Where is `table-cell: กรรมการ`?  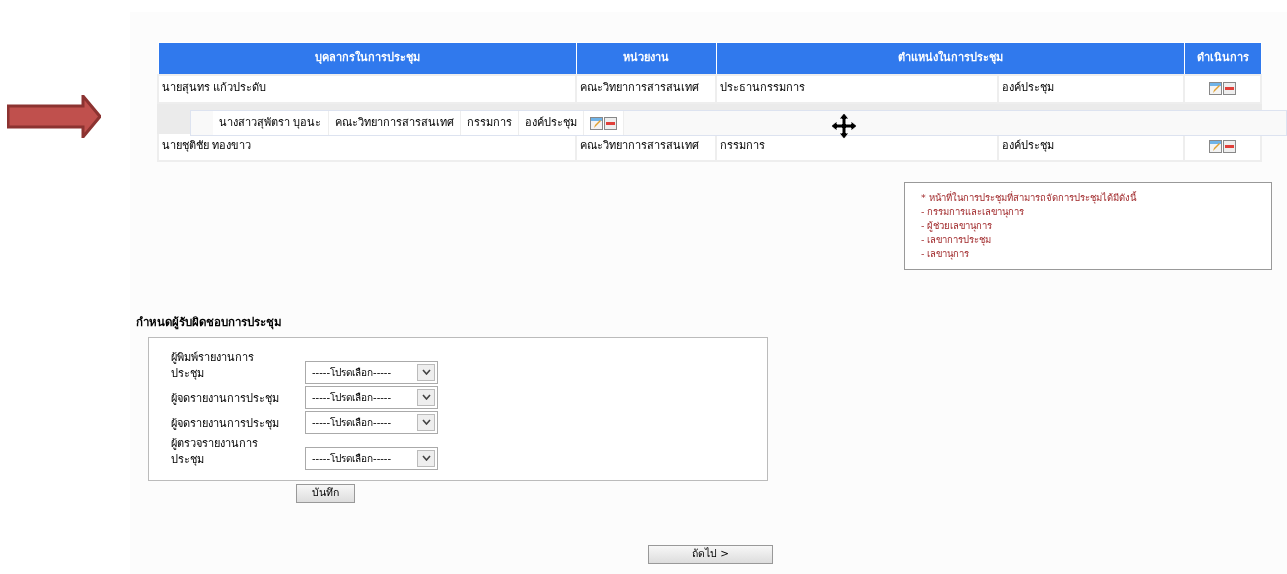
table-cell: กรรมการ is located at coordinates (489, 123).